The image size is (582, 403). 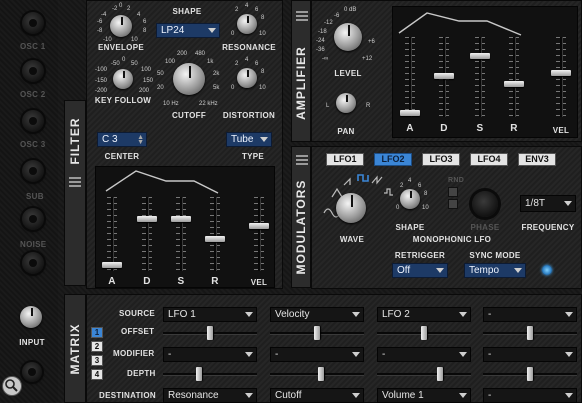 What do you see at coordinates (247, 78) in the screenshot?
I see `distortion-knob` at bounding box center [247, 78].